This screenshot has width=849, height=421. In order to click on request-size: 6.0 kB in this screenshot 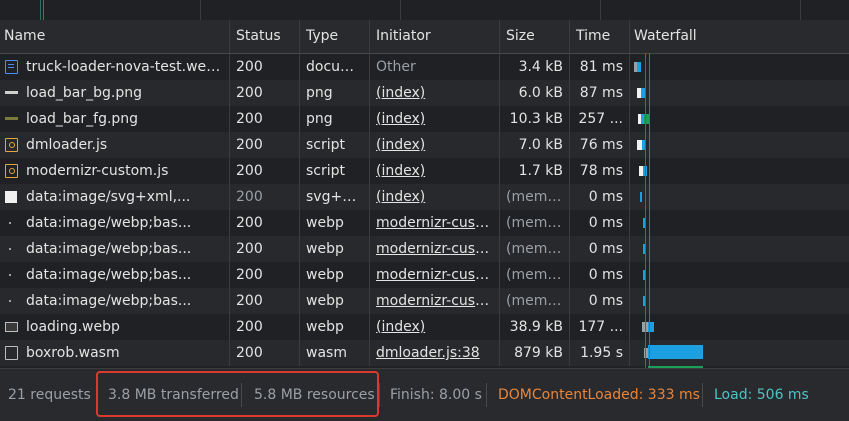, I will do `click(535, 93)`.